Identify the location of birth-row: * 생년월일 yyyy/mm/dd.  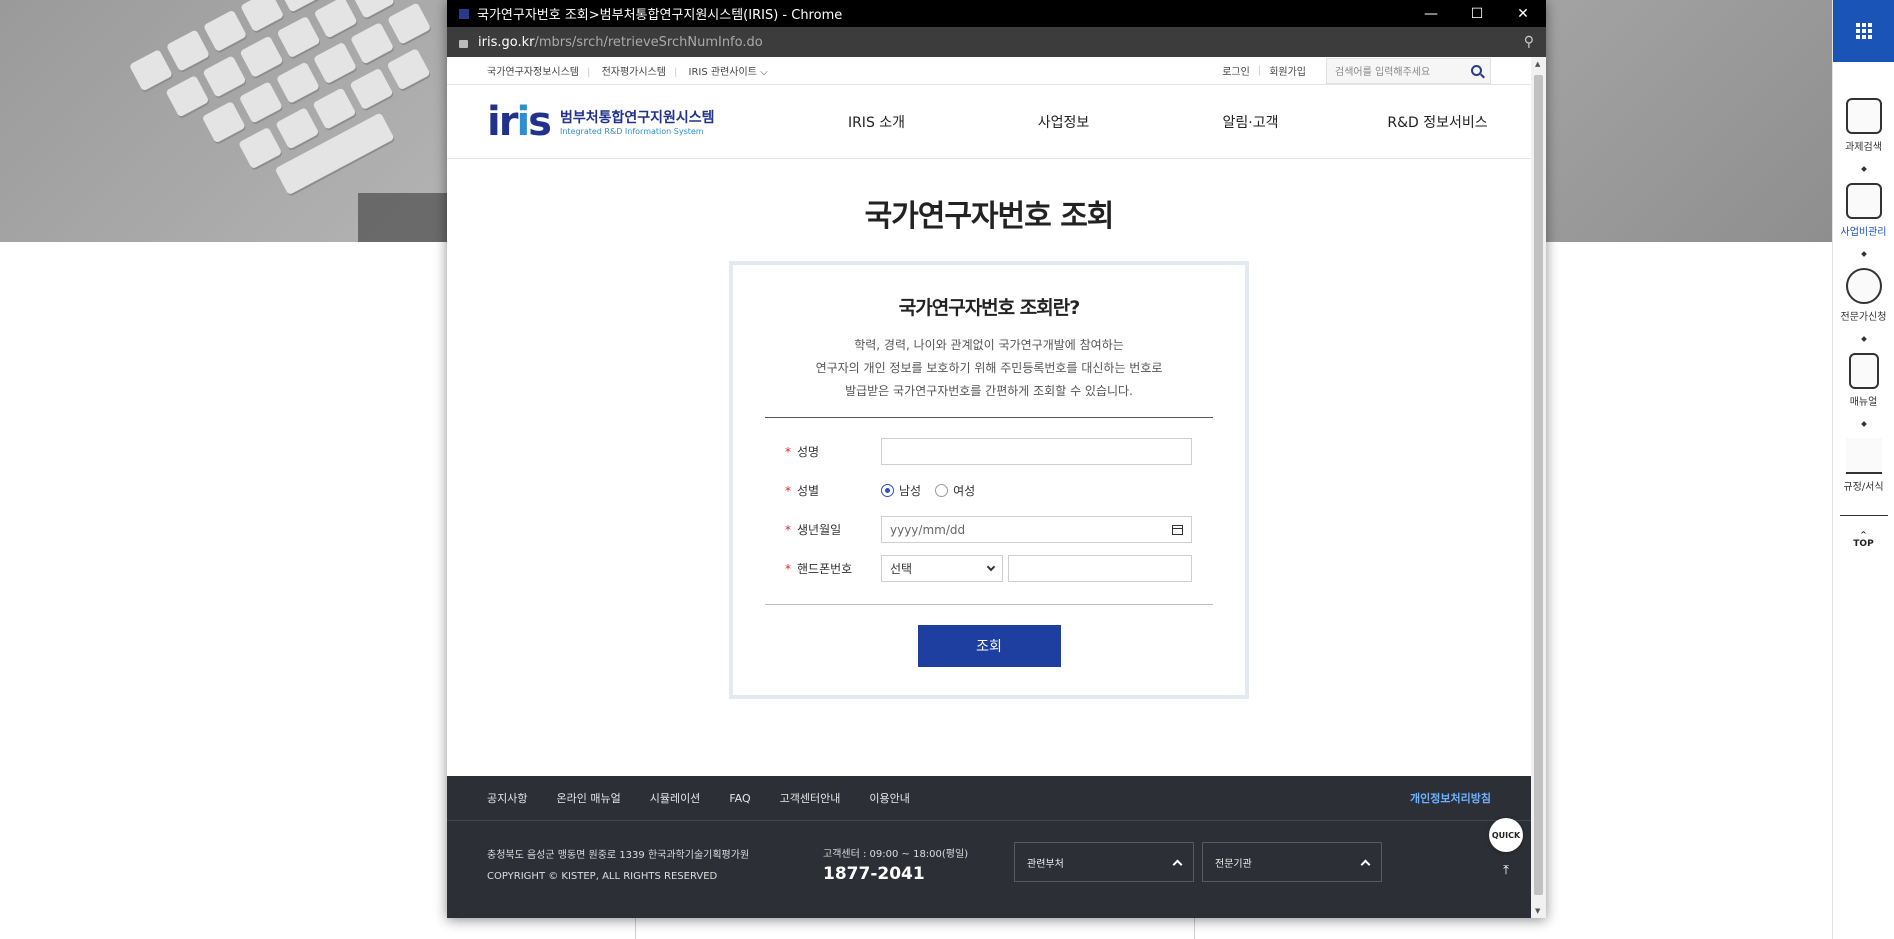
(989, 529).